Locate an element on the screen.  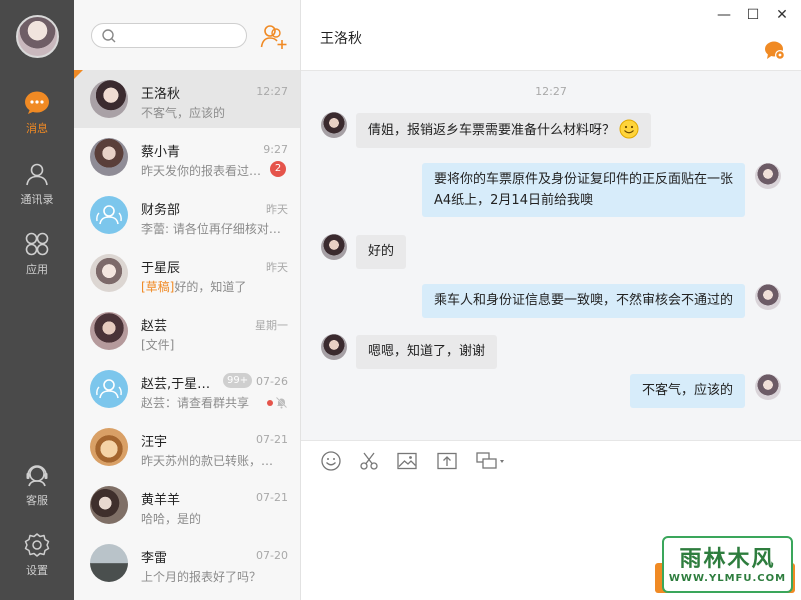
conversation-preview: 昨天苏州的款已转账，请查收 is located at coordinates (211, 461).